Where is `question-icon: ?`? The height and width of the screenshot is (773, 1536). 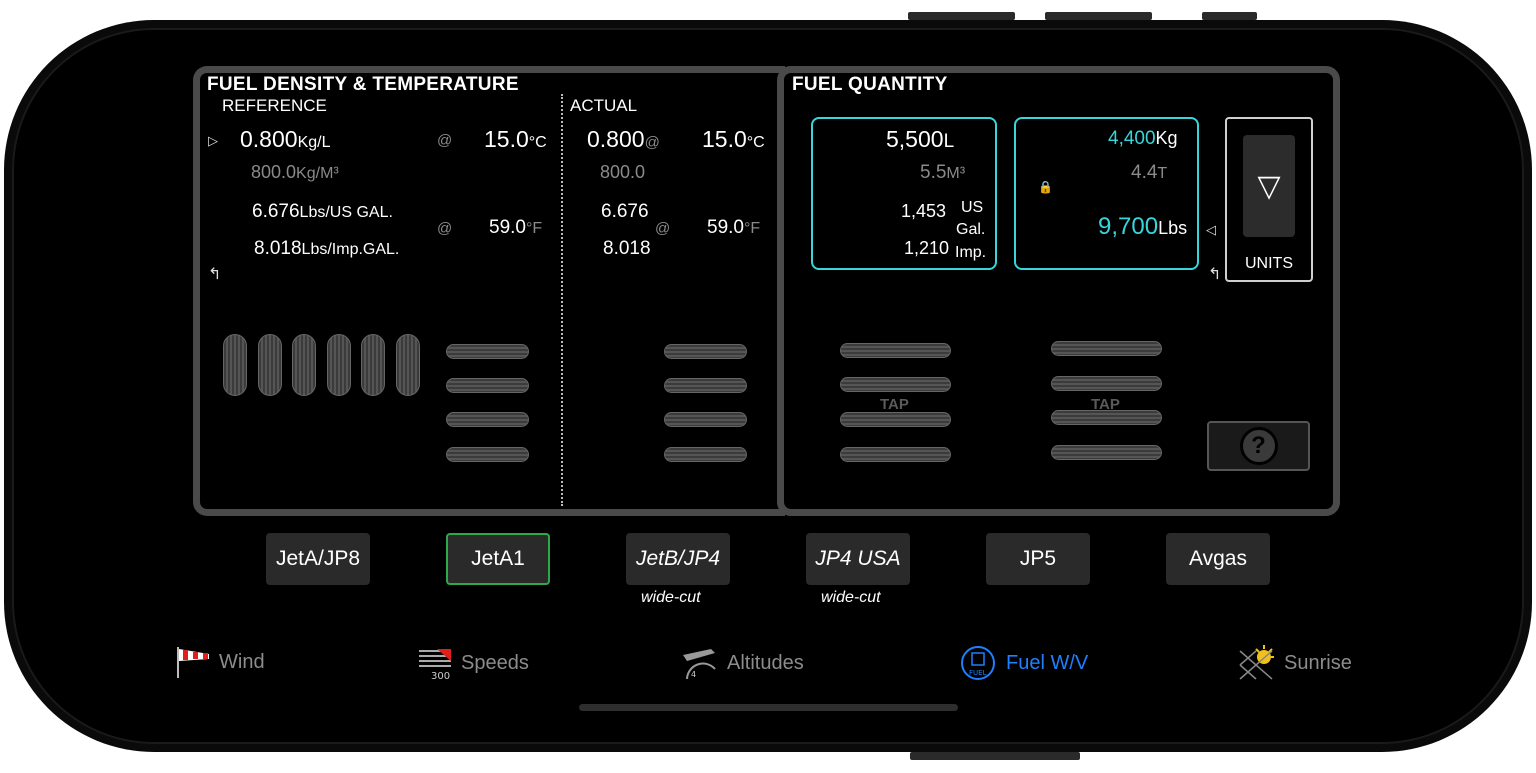
question-icon: ? is located at coordinates (1258, 446).